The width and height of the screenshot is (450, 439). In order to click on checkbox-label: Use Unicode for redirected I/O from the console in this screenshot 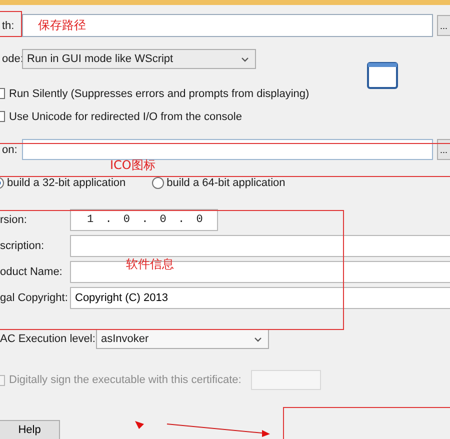, I will do `click(125, 116)`.